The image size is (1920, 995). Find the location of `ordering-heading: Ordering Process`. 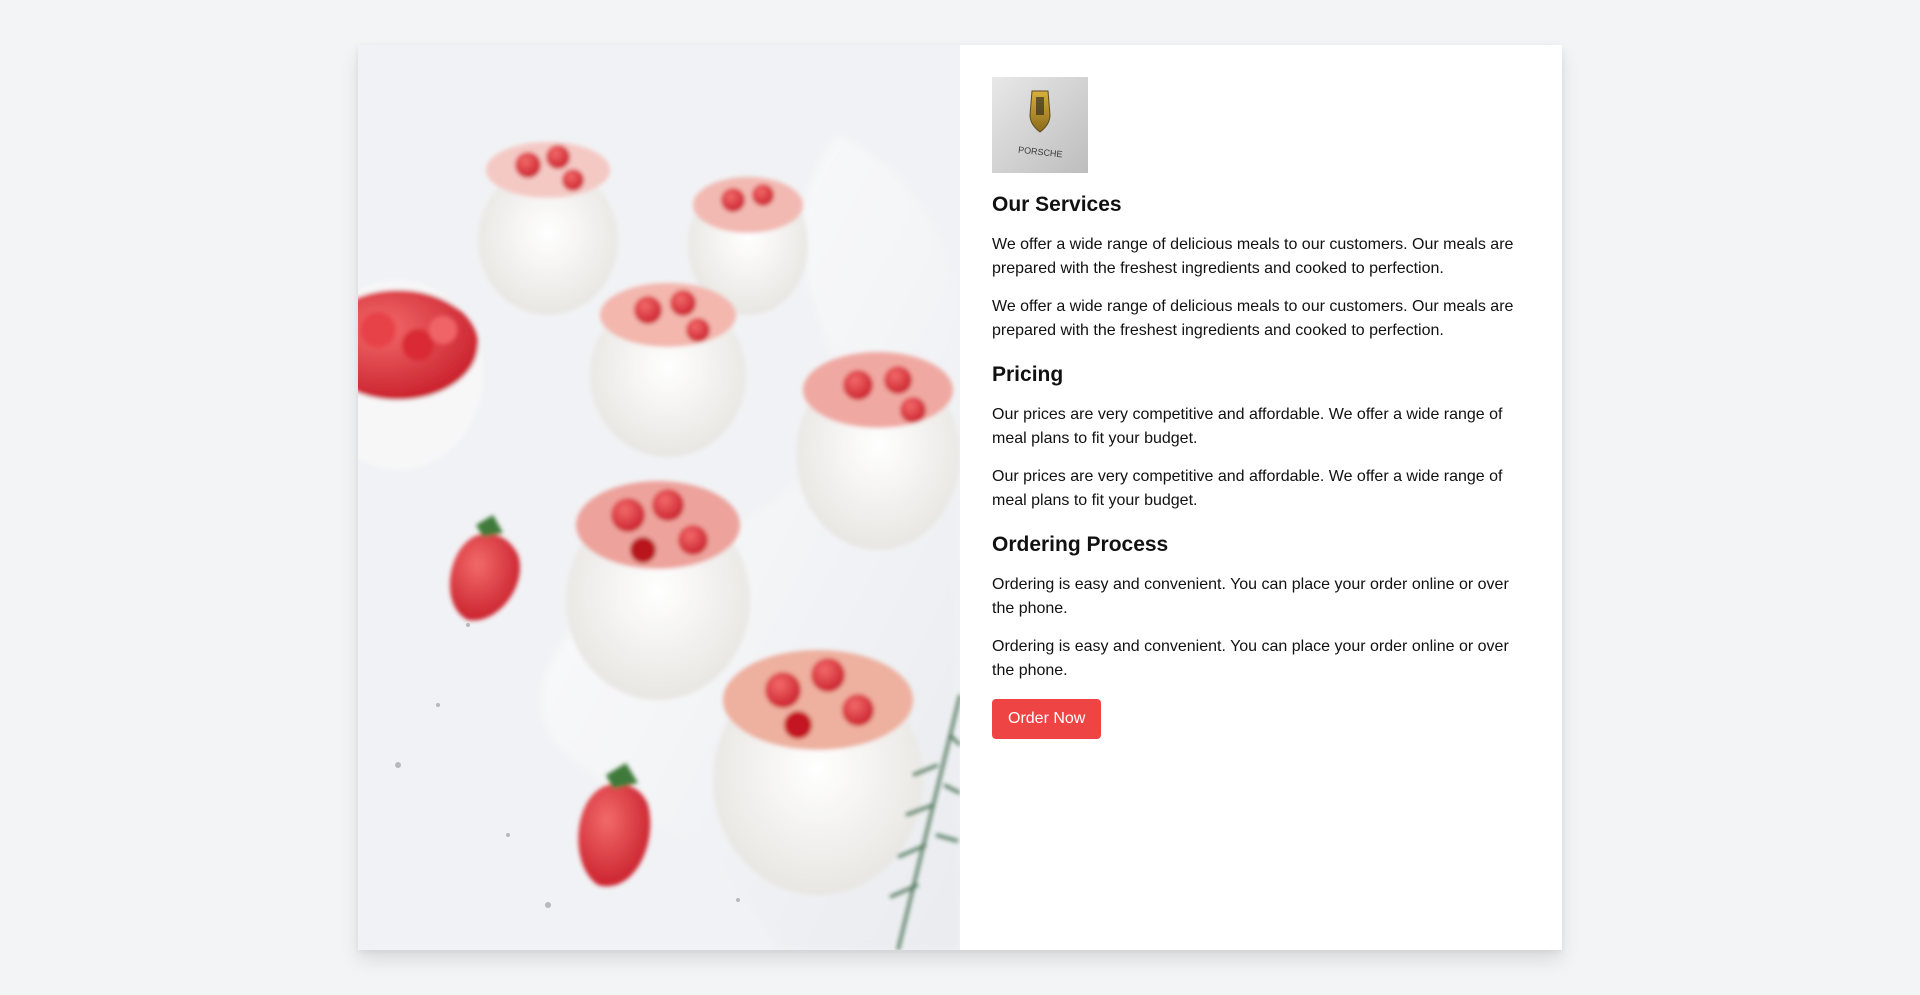

ordering-heading: Ordering Process is located at coordinates (1080, 544).